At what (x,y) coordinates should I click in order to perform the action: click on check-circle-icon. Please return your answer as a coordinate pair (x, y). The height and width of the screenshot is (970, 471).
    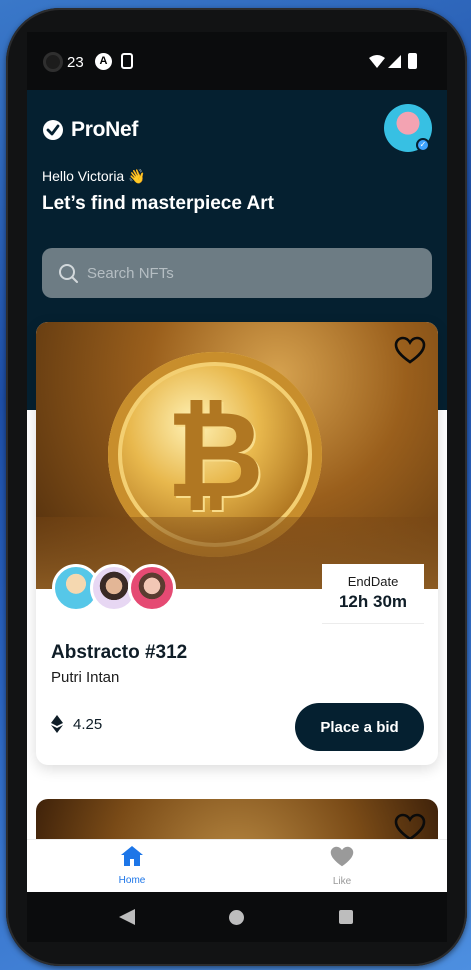
    Looking at the image, I should click on (53, 130).